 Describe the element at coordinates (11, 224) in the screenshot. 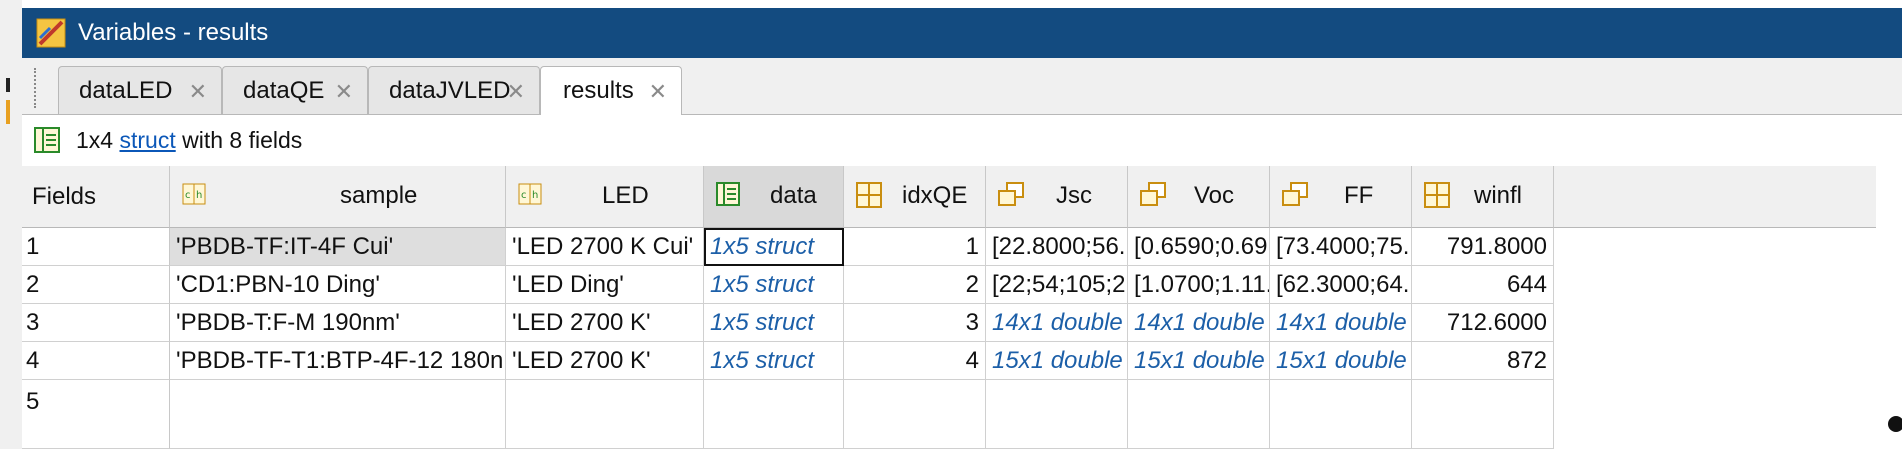

I see `left-edge-strip` at that location.